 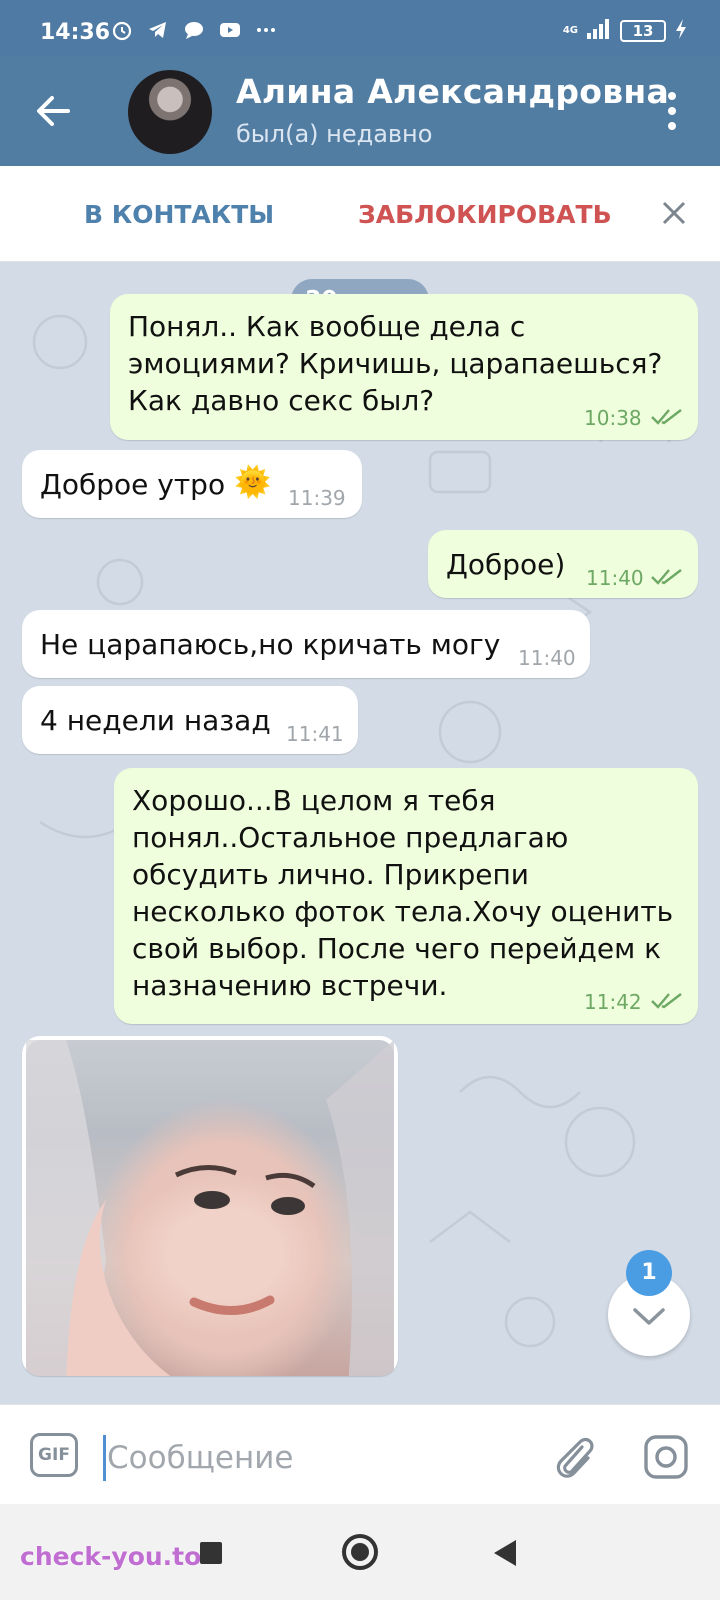 What do you see at coordinates (649, 1273) in the screenshot?
I see `unread-count-badge: 1` at bounding box center [649, 1273].